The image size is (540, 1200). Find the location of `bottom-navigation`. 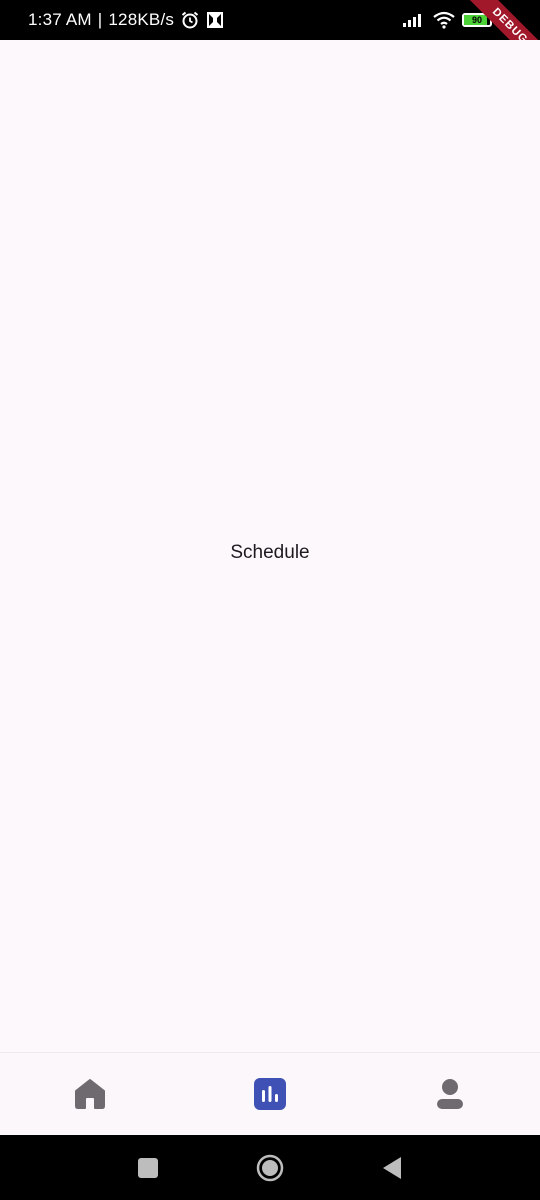

bottom-navigation is located at coordinates (270, 1093).